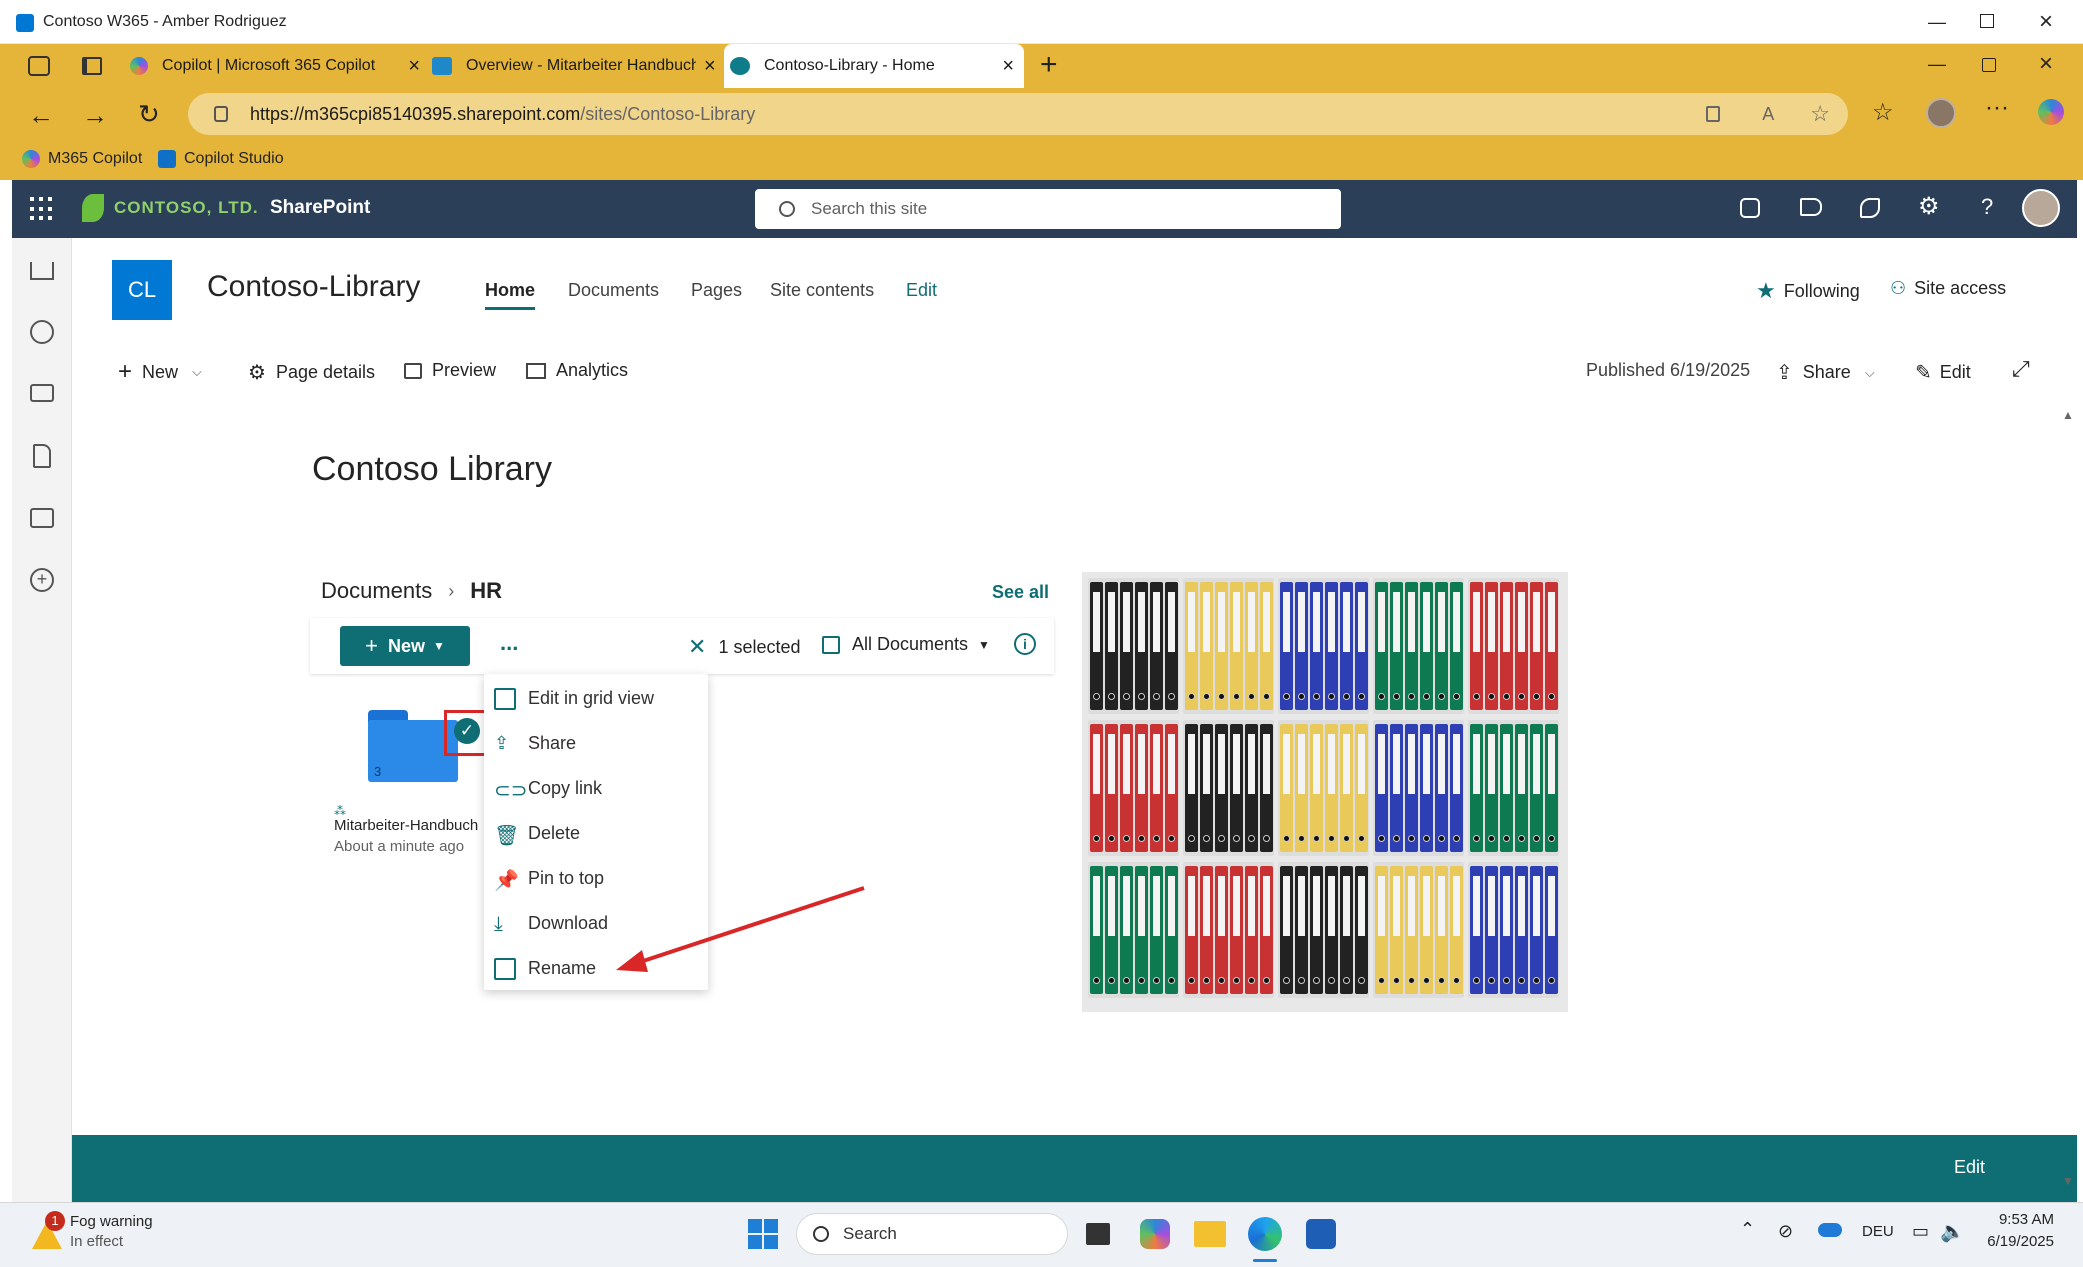 The width and height of the screenshot is (2083, 1267). I want to click on clock-date: 6/19/2025, so click(2015, 1241).